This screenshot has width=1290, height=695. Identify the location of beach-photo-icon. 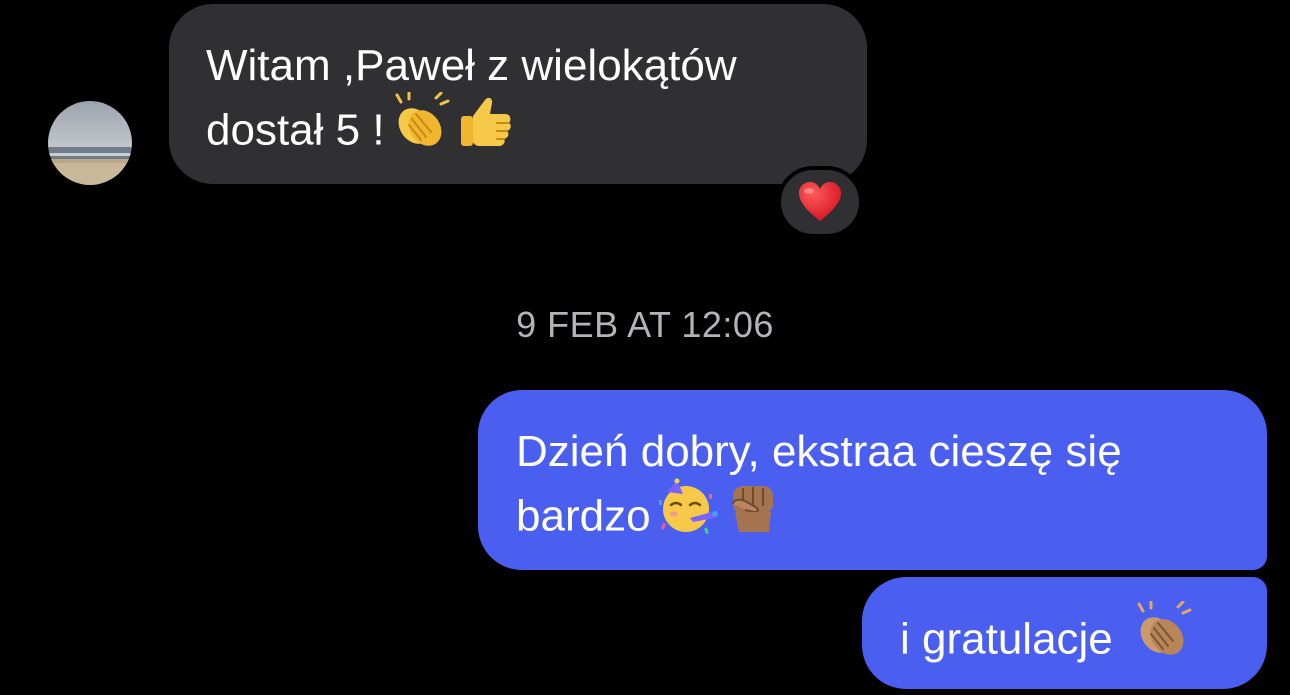
(90, 143).